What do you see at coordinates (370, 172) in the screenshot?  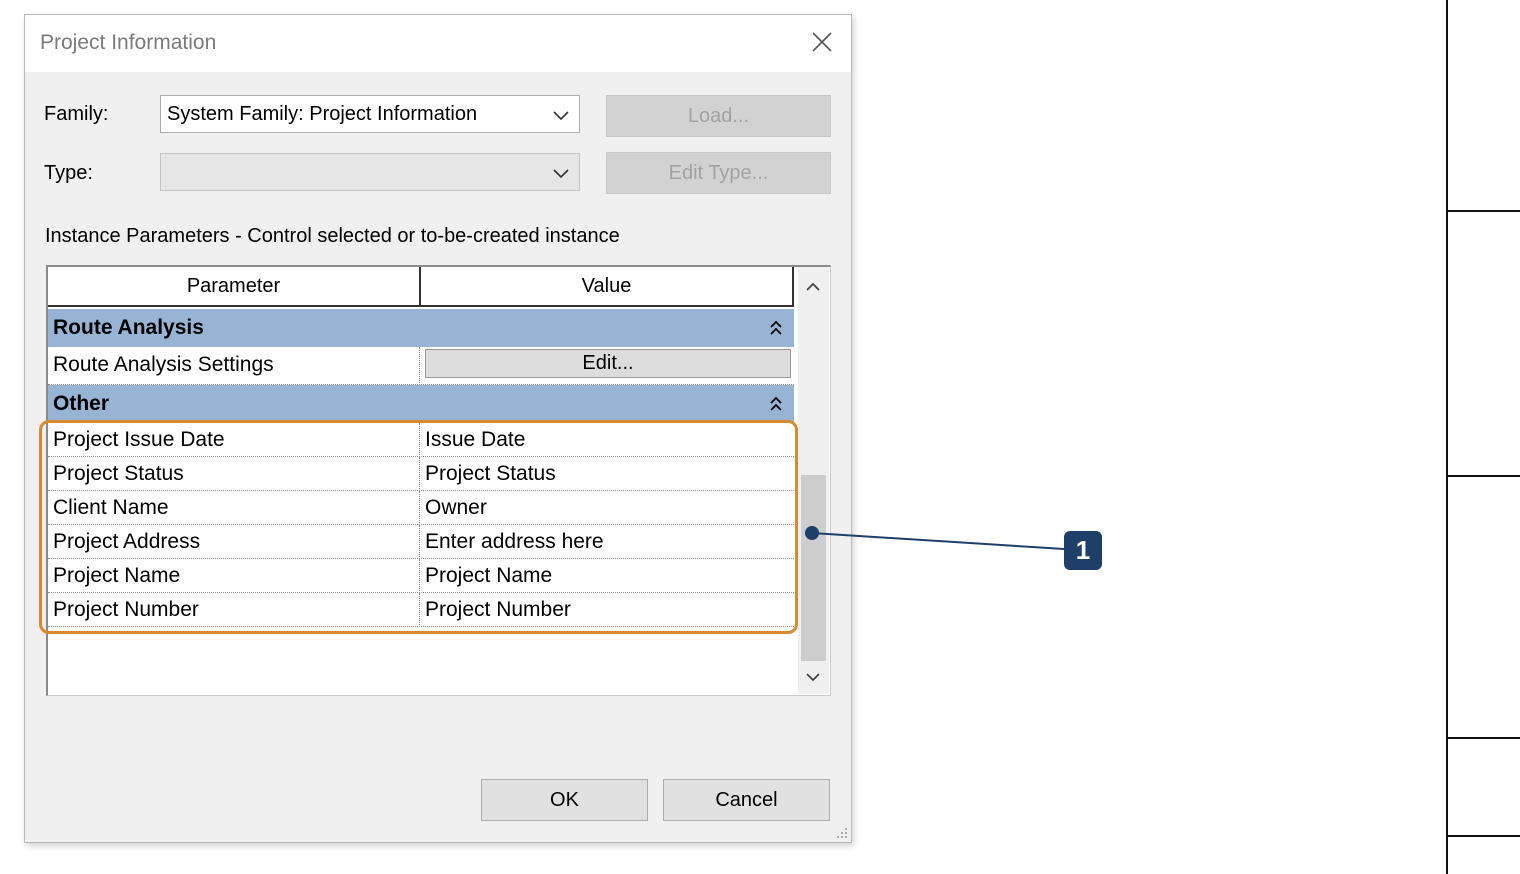 I see `type-dropdown` at bounding box center [370, 172].